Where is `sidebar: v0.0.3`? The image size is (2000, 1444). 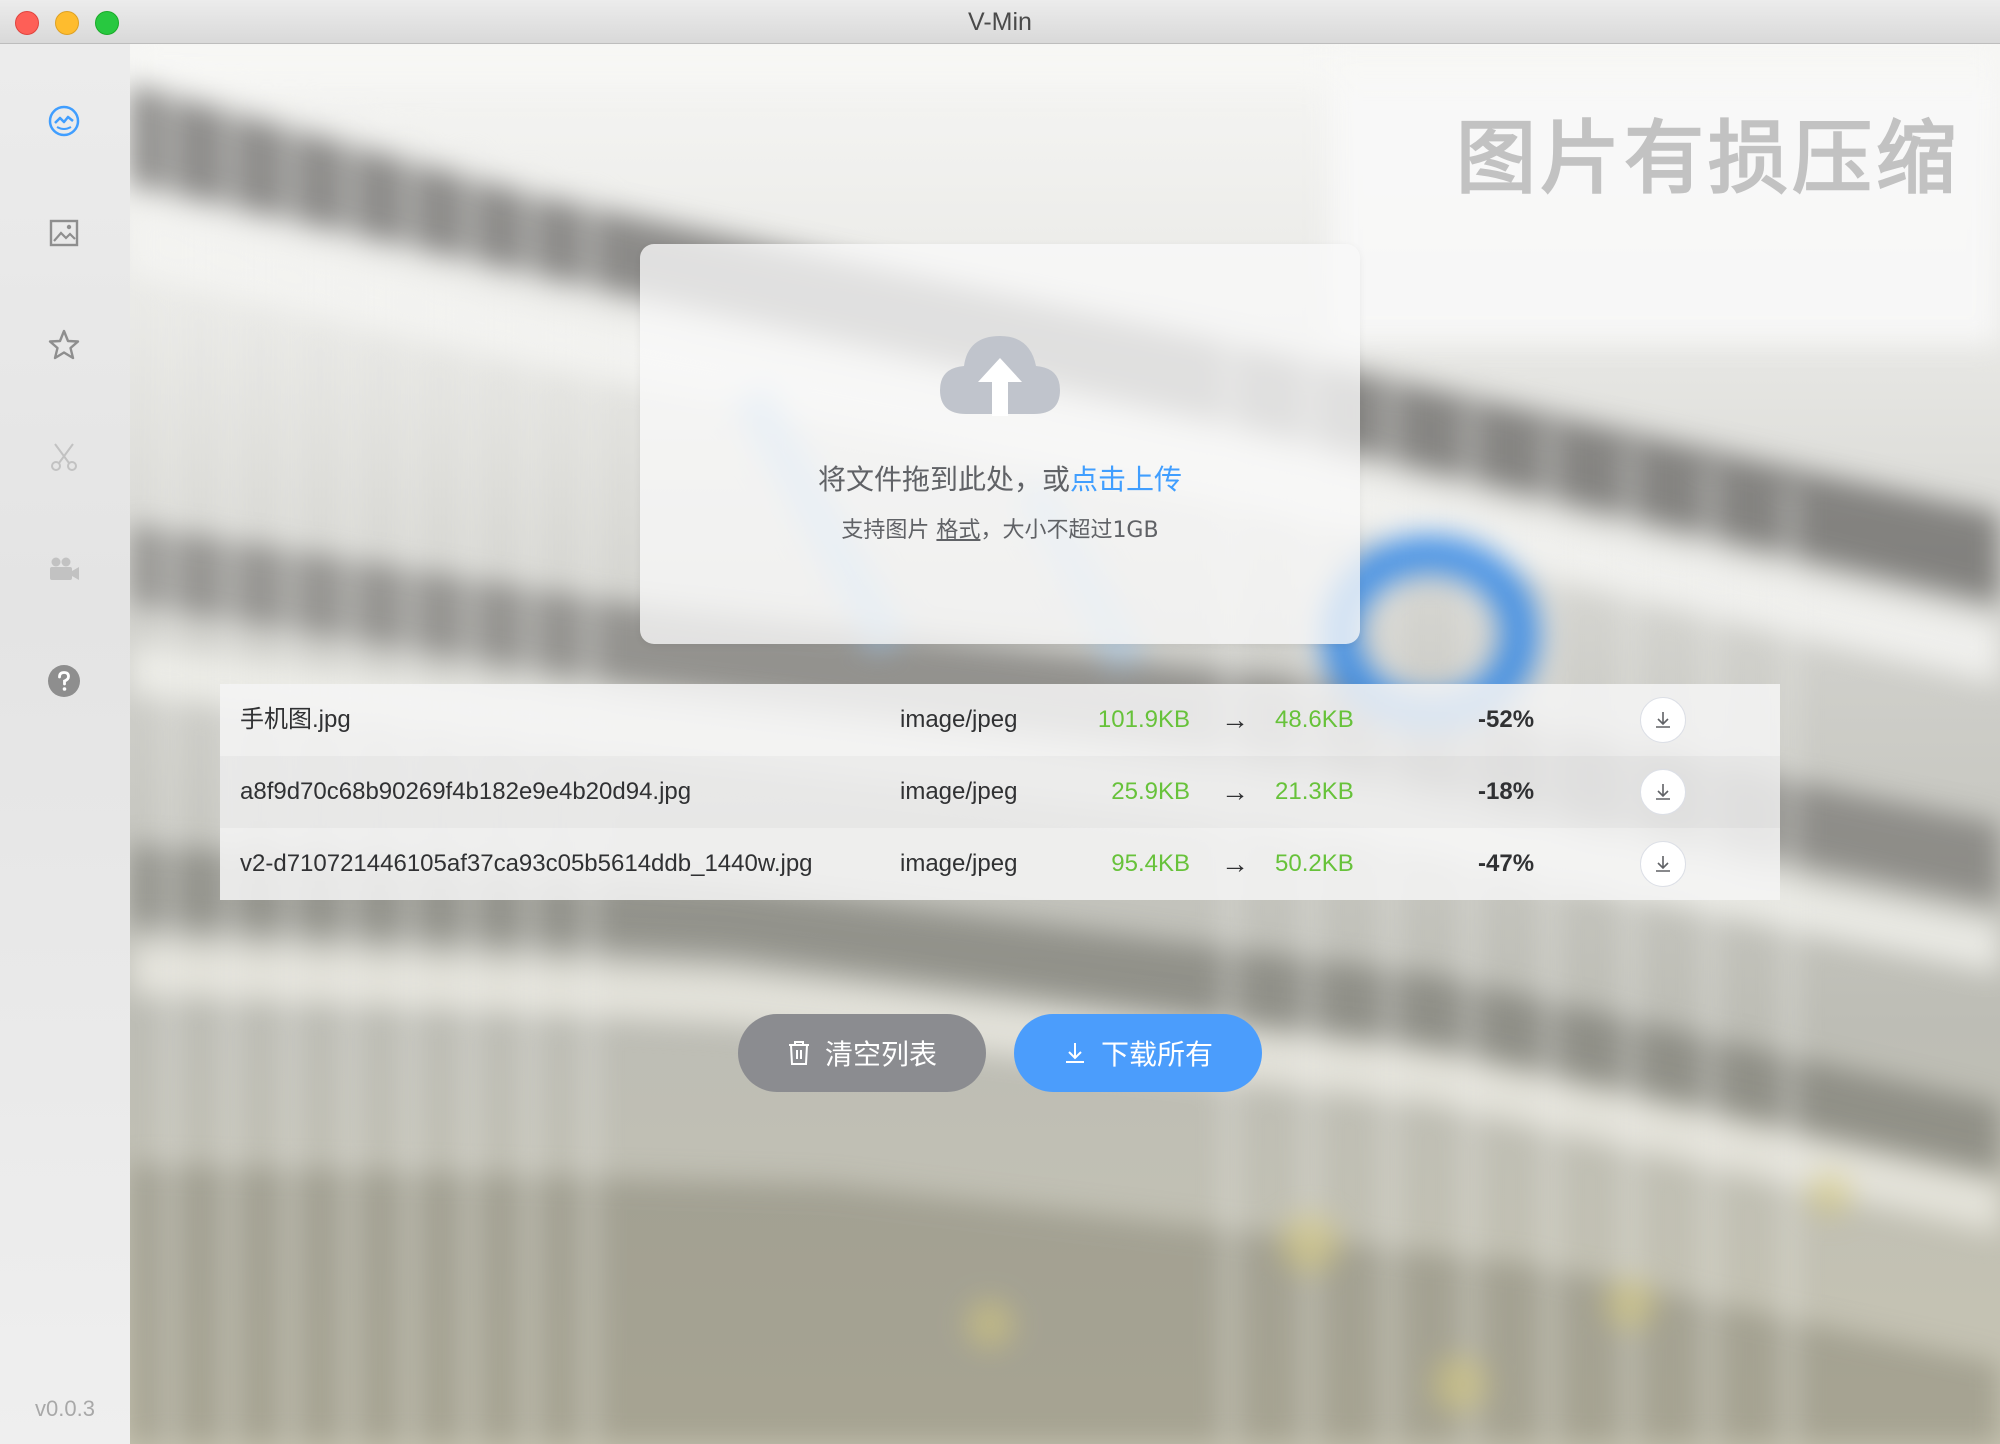 sidebar: v0.0.3 is located at coordinates (65, 744).